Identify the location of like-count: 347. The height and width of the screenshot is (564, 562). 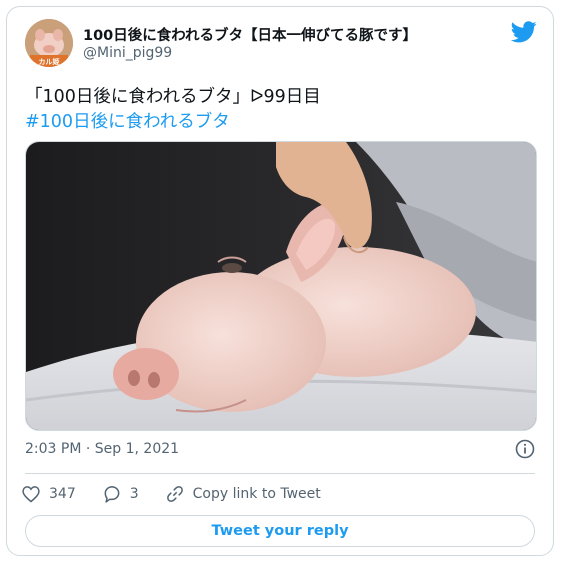
(62, 494).